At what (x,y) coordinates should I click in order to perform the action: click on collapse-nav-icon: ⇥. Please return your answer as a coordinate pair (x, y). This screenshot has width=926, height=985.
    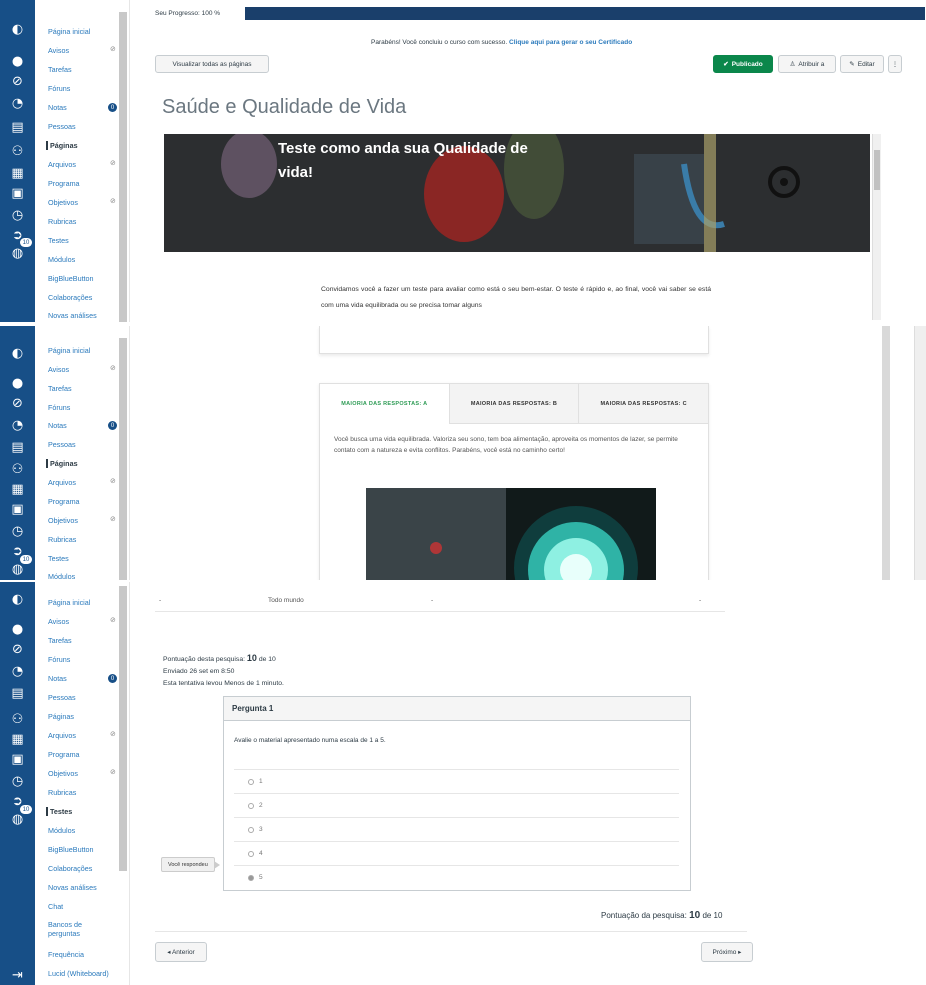
    Looking at the image, I should click on (17, 975).